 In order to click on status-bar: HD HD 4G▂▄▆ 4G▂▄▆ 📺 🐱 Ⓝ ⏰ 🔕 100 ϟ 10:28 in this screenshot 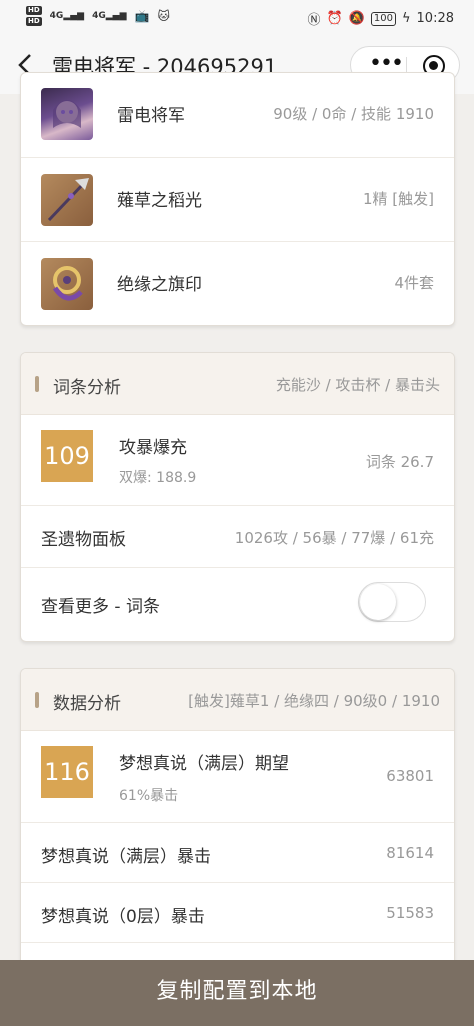, I will do `click(237, 18)`.